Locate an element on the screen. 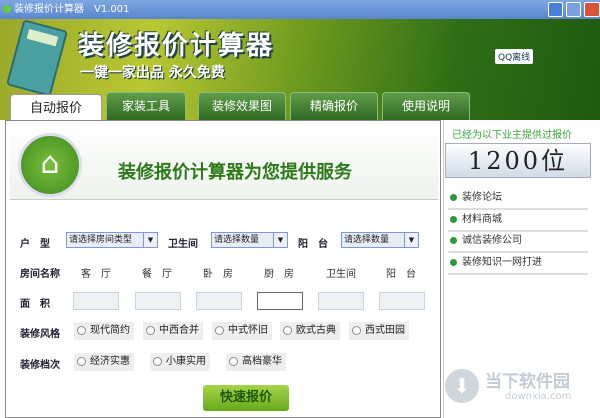  banner-subtitle: 一键一家出品 永久免费 is located at coordinates (152, 73).